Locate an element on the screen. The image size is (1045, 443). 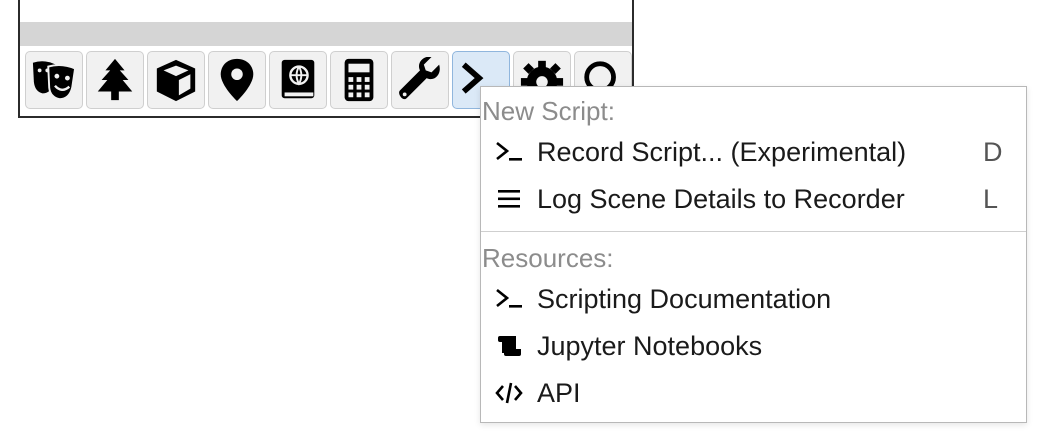
toolbar-atlas-button is located at coordinates (298, 80).